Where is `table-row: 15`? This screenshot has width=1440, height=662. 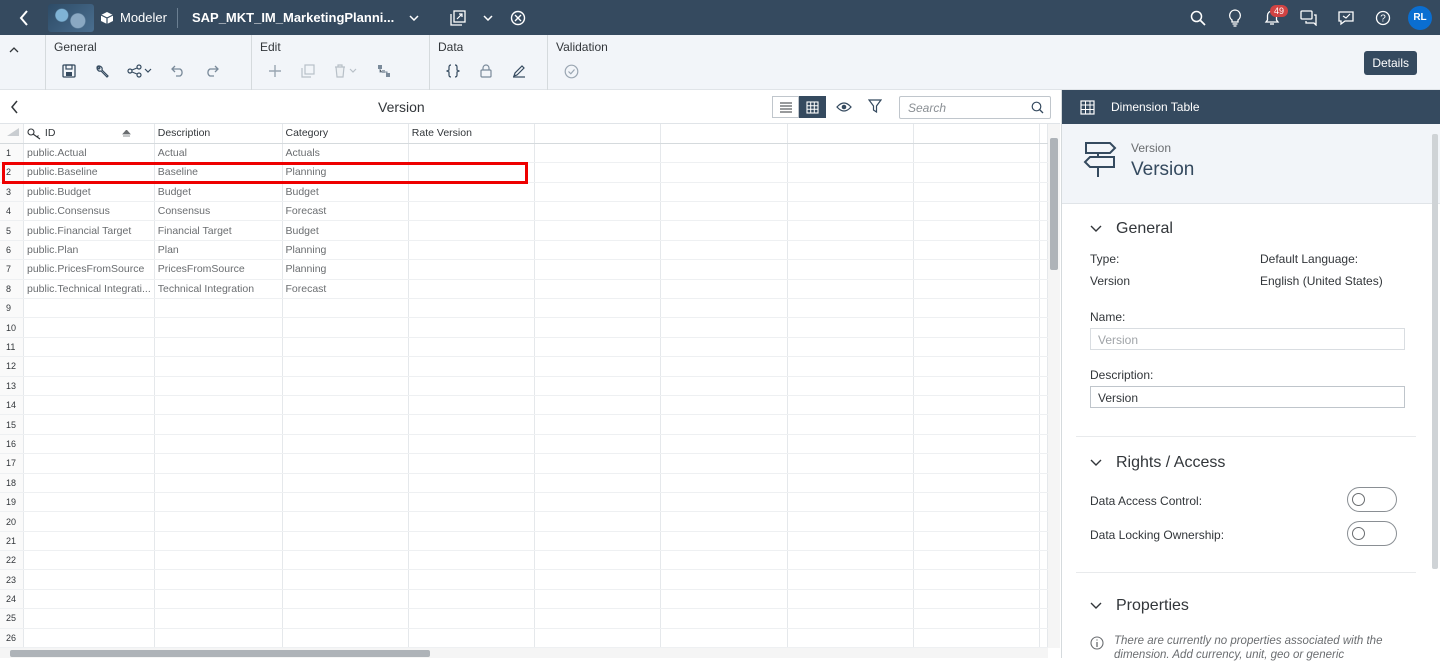 table-row: 15 is located at coordinates (524, 424).